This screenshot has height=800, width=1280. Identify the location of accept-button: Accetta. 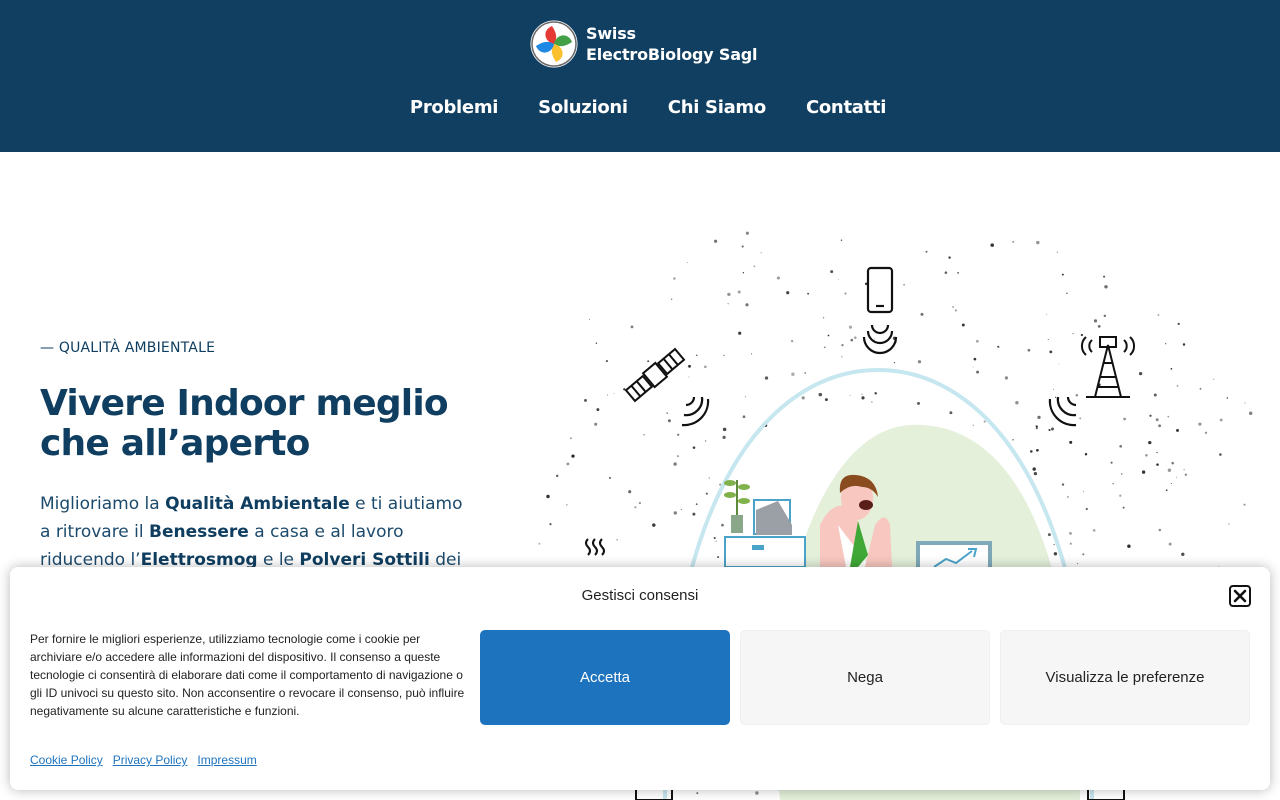
(605, 677).